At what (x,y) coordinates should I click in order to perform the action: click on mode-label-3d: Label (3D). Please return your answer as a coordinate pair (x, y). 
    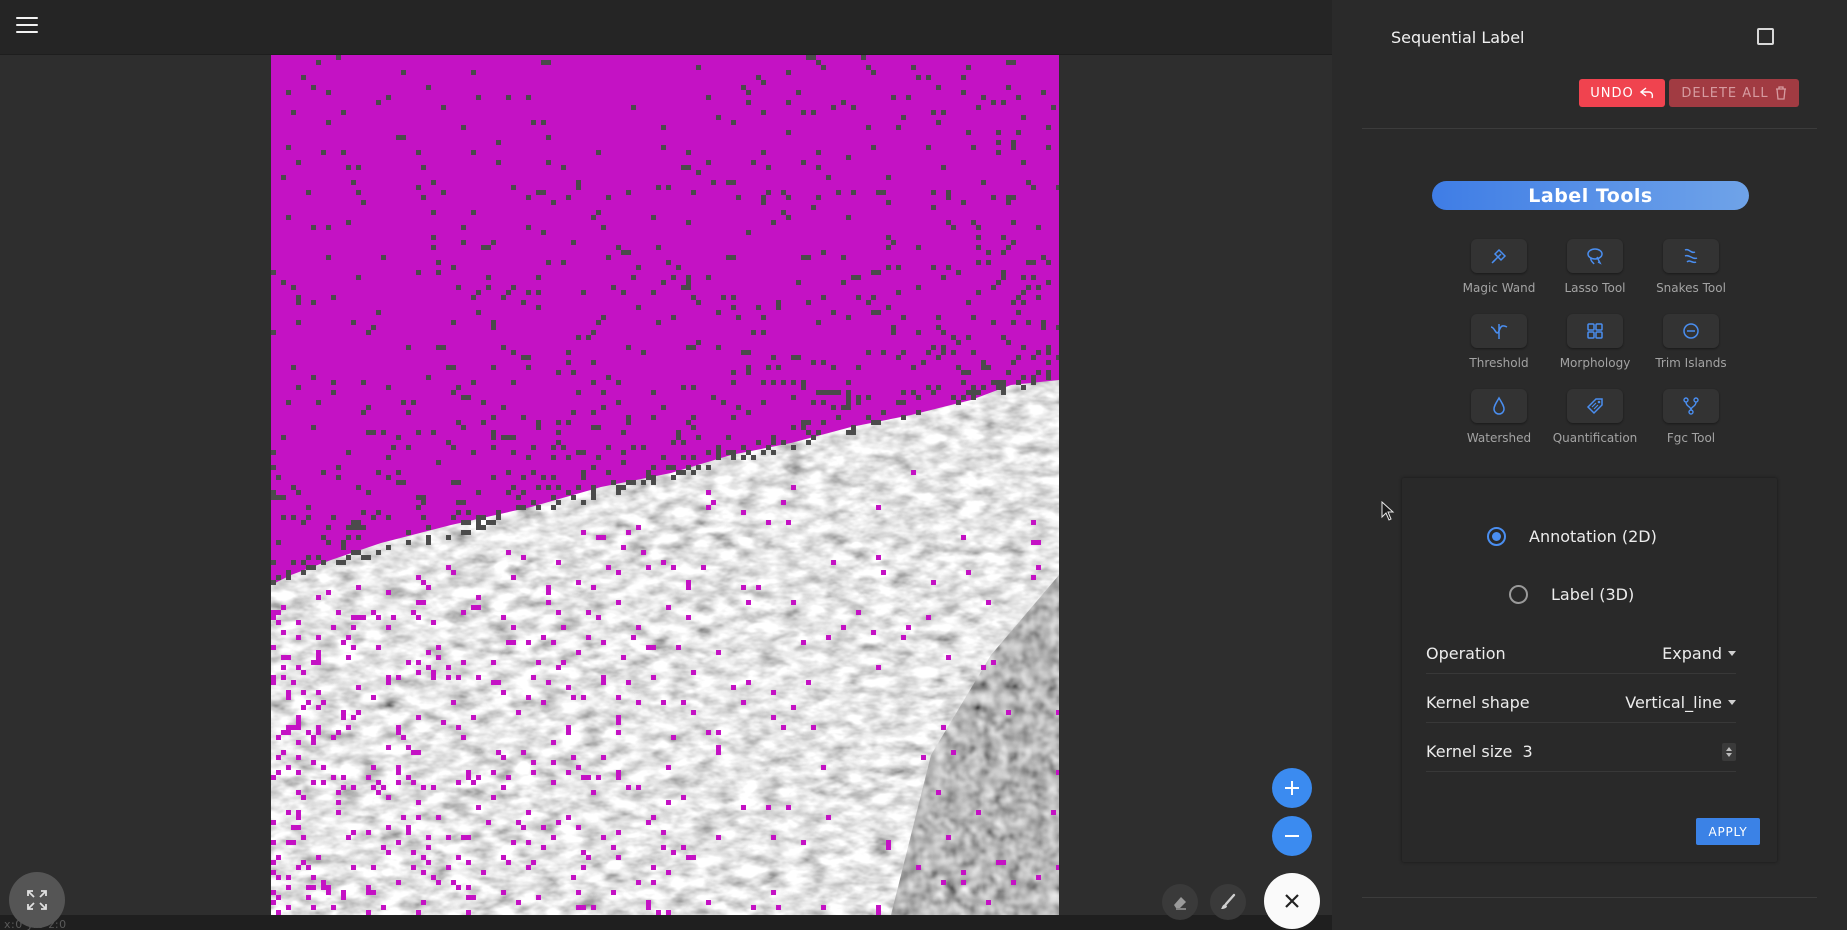
    Looking at the image, I should click on (1571, 594).